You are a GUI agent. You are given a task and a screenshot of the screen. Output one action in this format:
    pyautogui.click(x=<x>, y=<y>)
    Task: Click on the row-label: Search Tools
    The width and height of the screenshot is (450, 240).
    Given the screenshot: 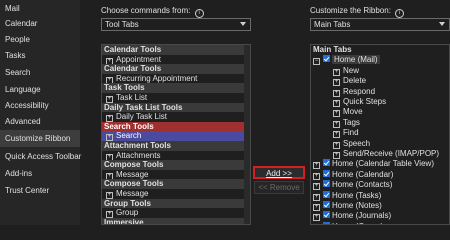 What is the action you would take?
    pyautogui.click(x=129, y=126)
    